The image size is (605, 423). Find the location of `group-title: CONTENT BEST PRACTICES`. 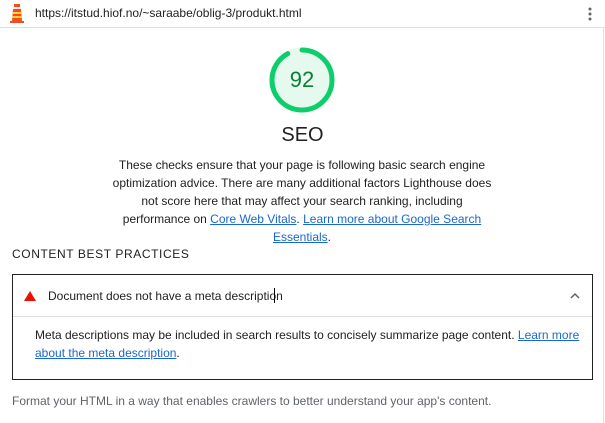

group-title: CONTENT BEST PRACTICES is located at coordinates (101, 254).